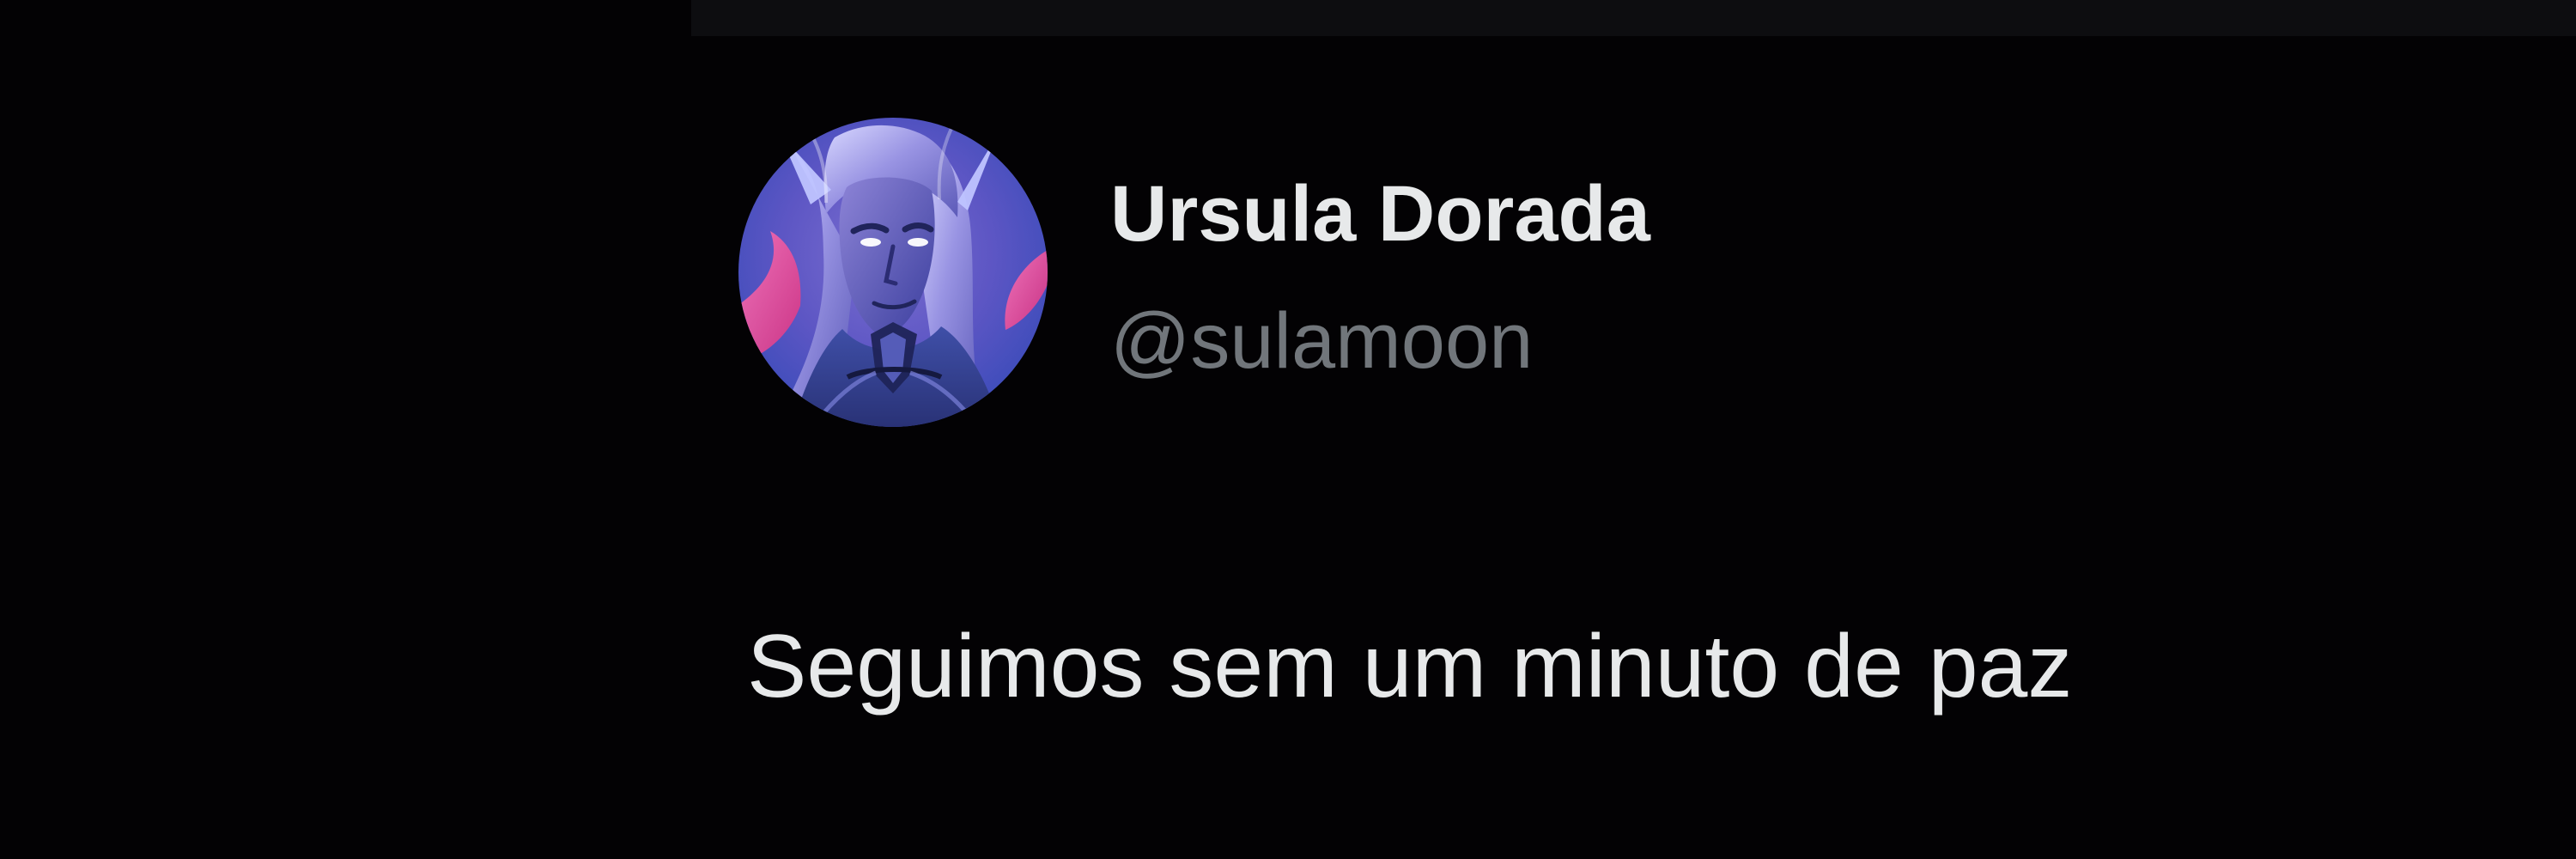 The image size is (2576, 859). I want to click on author-avatar, so click(893, 272).